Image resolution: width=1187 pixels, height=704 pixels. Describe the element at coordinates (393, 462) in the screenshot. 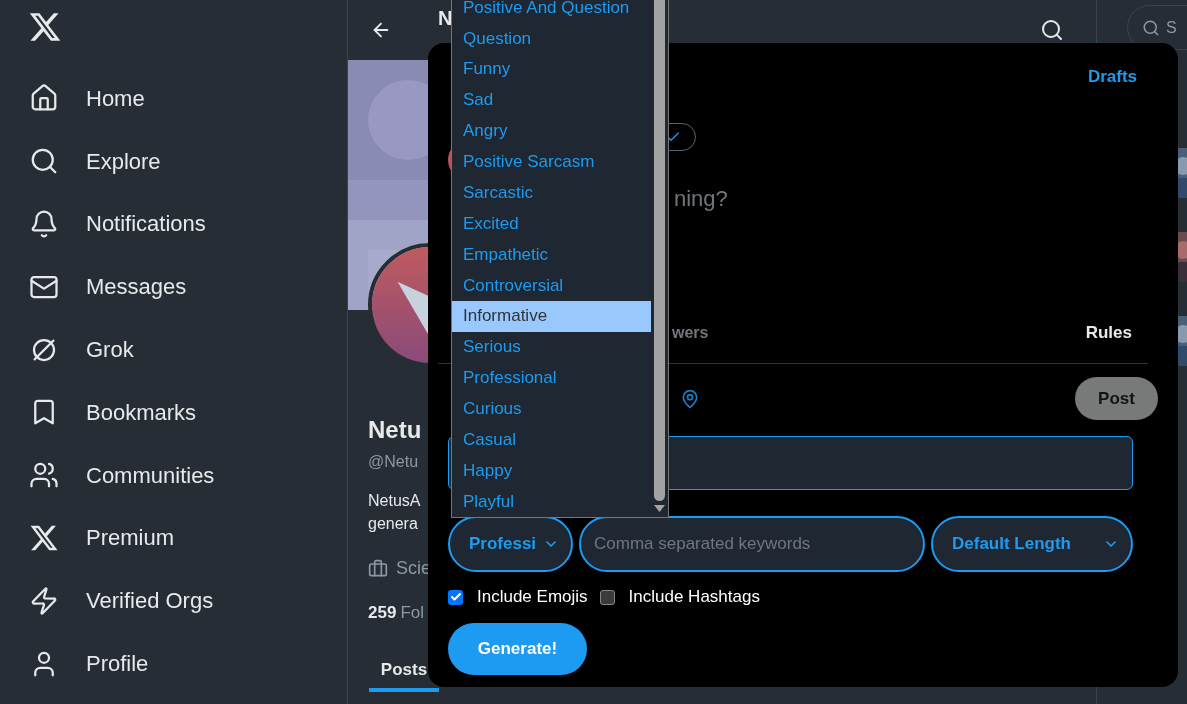

I see `profile-handle: @Netu` at that location.